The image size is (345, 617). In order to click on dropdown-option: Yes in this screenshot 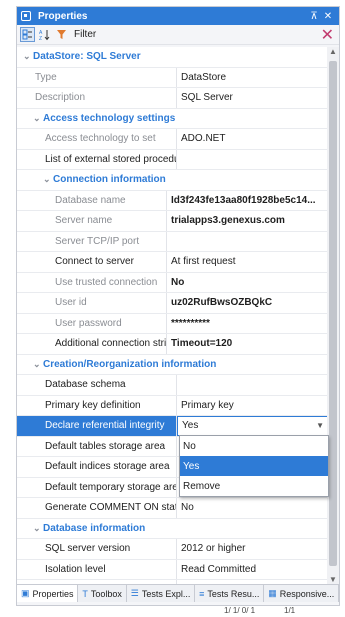, I will do `click(254, 466)`.